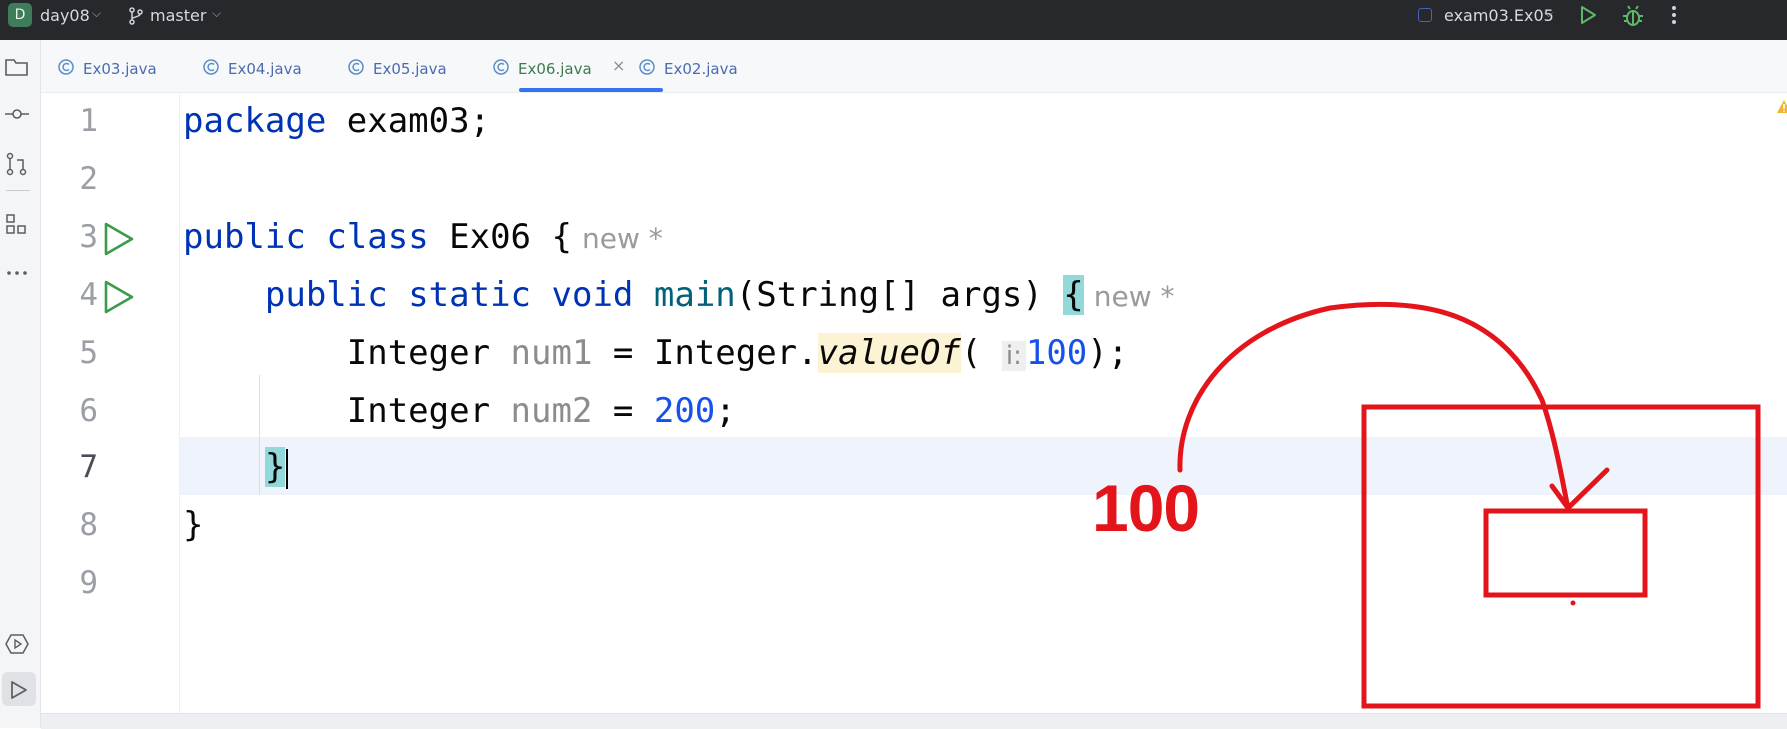 Image resolution: width=1787 pixels, height=729 pixels. Describe the element at coordinates (17, 164) in the screenshot. I see `pull-request-icon` at that location.